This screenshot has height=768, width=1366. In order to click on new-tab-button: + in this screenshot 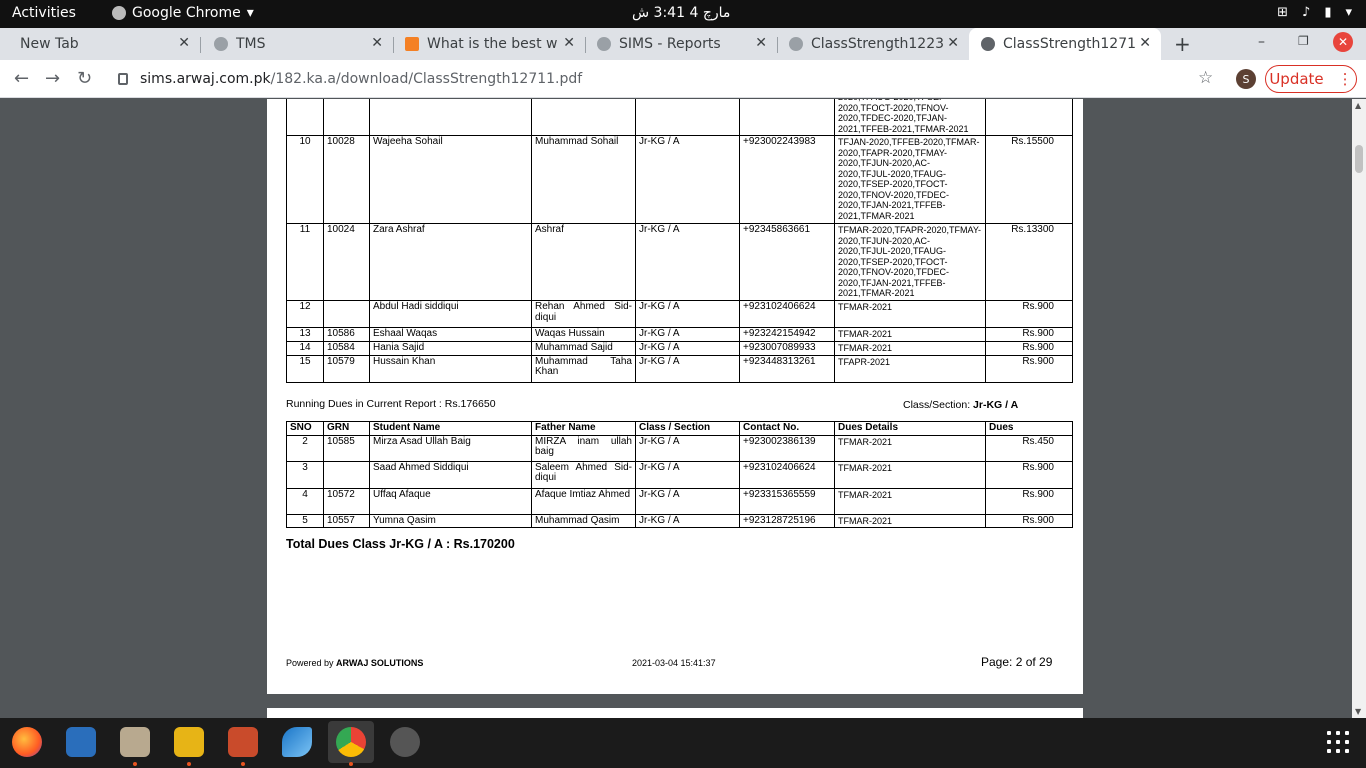, I will do `click(1182, 44)`.